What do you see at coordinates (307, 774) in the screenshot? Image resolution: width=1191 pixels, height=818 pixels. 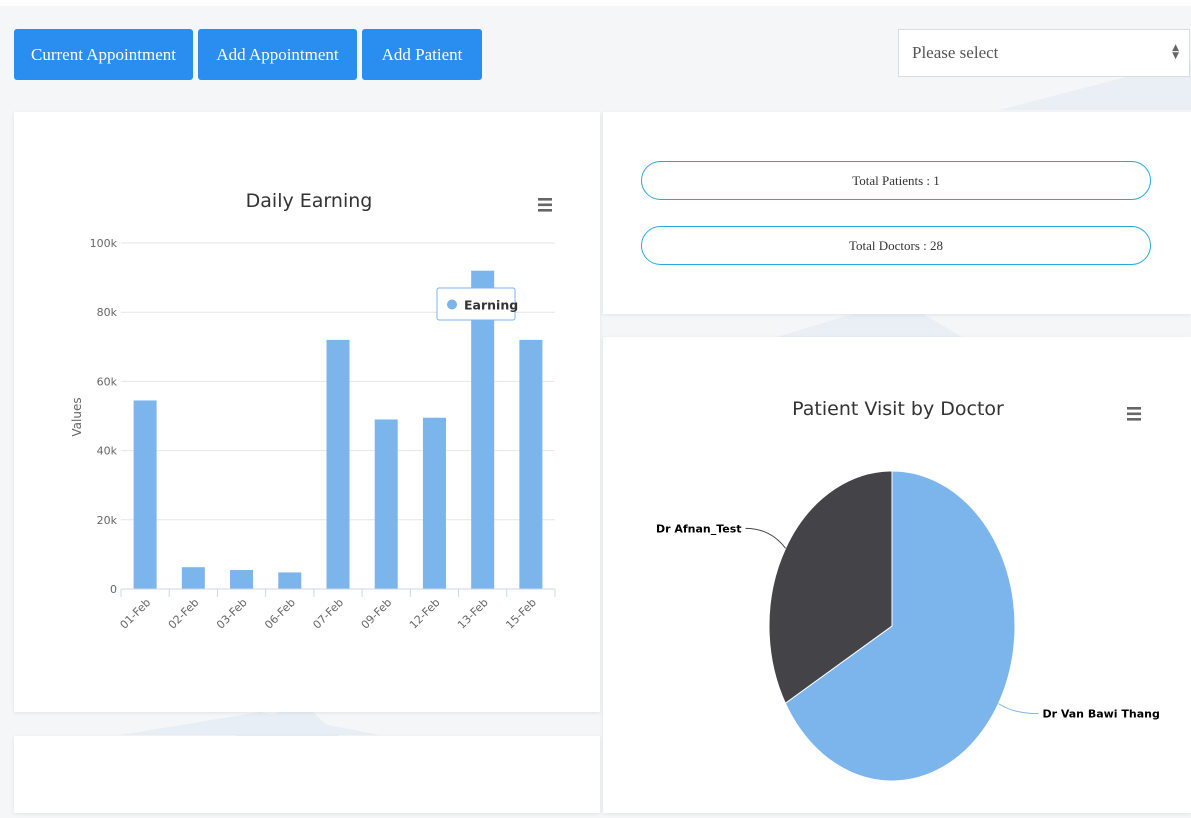 I see `bottom-card` at bounding box center [307, 774].